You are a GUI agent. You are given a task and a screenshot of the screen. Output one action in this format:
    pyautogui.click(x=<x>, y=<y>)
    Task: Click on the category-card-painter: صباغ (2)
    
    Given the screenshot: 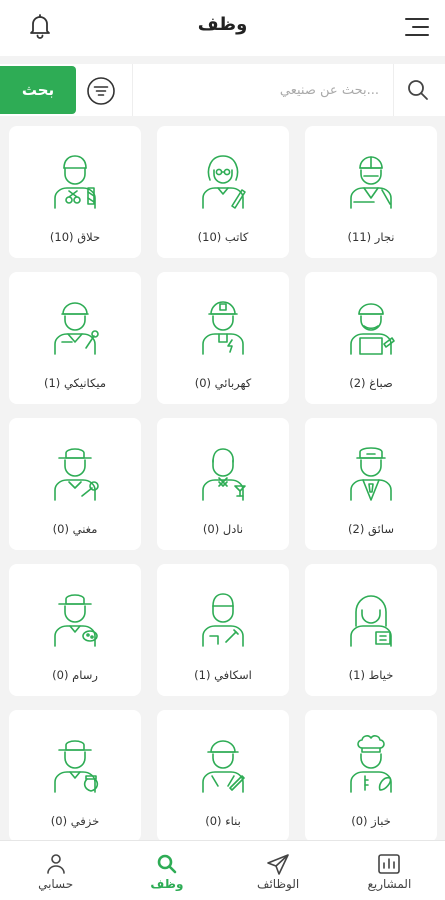 What is the action you would take?
    pyautogui.click(x=371, y=338)
    